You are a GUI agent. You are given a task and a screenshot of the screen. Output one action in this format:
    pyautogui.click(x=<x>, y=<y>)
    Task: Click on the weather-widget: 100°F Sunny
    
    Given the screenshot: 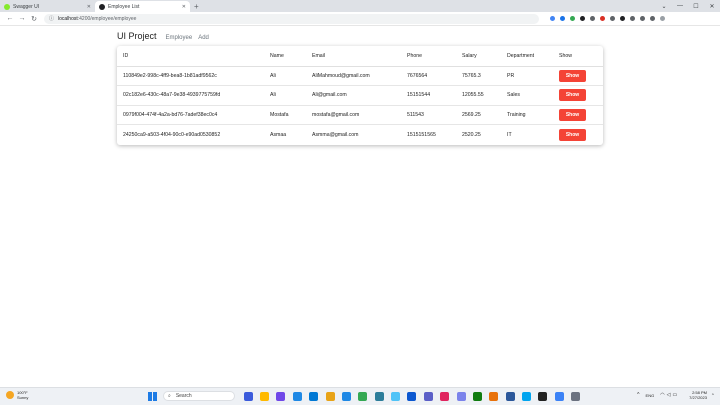 What is the action you would take?
    pyautogui.click(x=17, y=395)
    